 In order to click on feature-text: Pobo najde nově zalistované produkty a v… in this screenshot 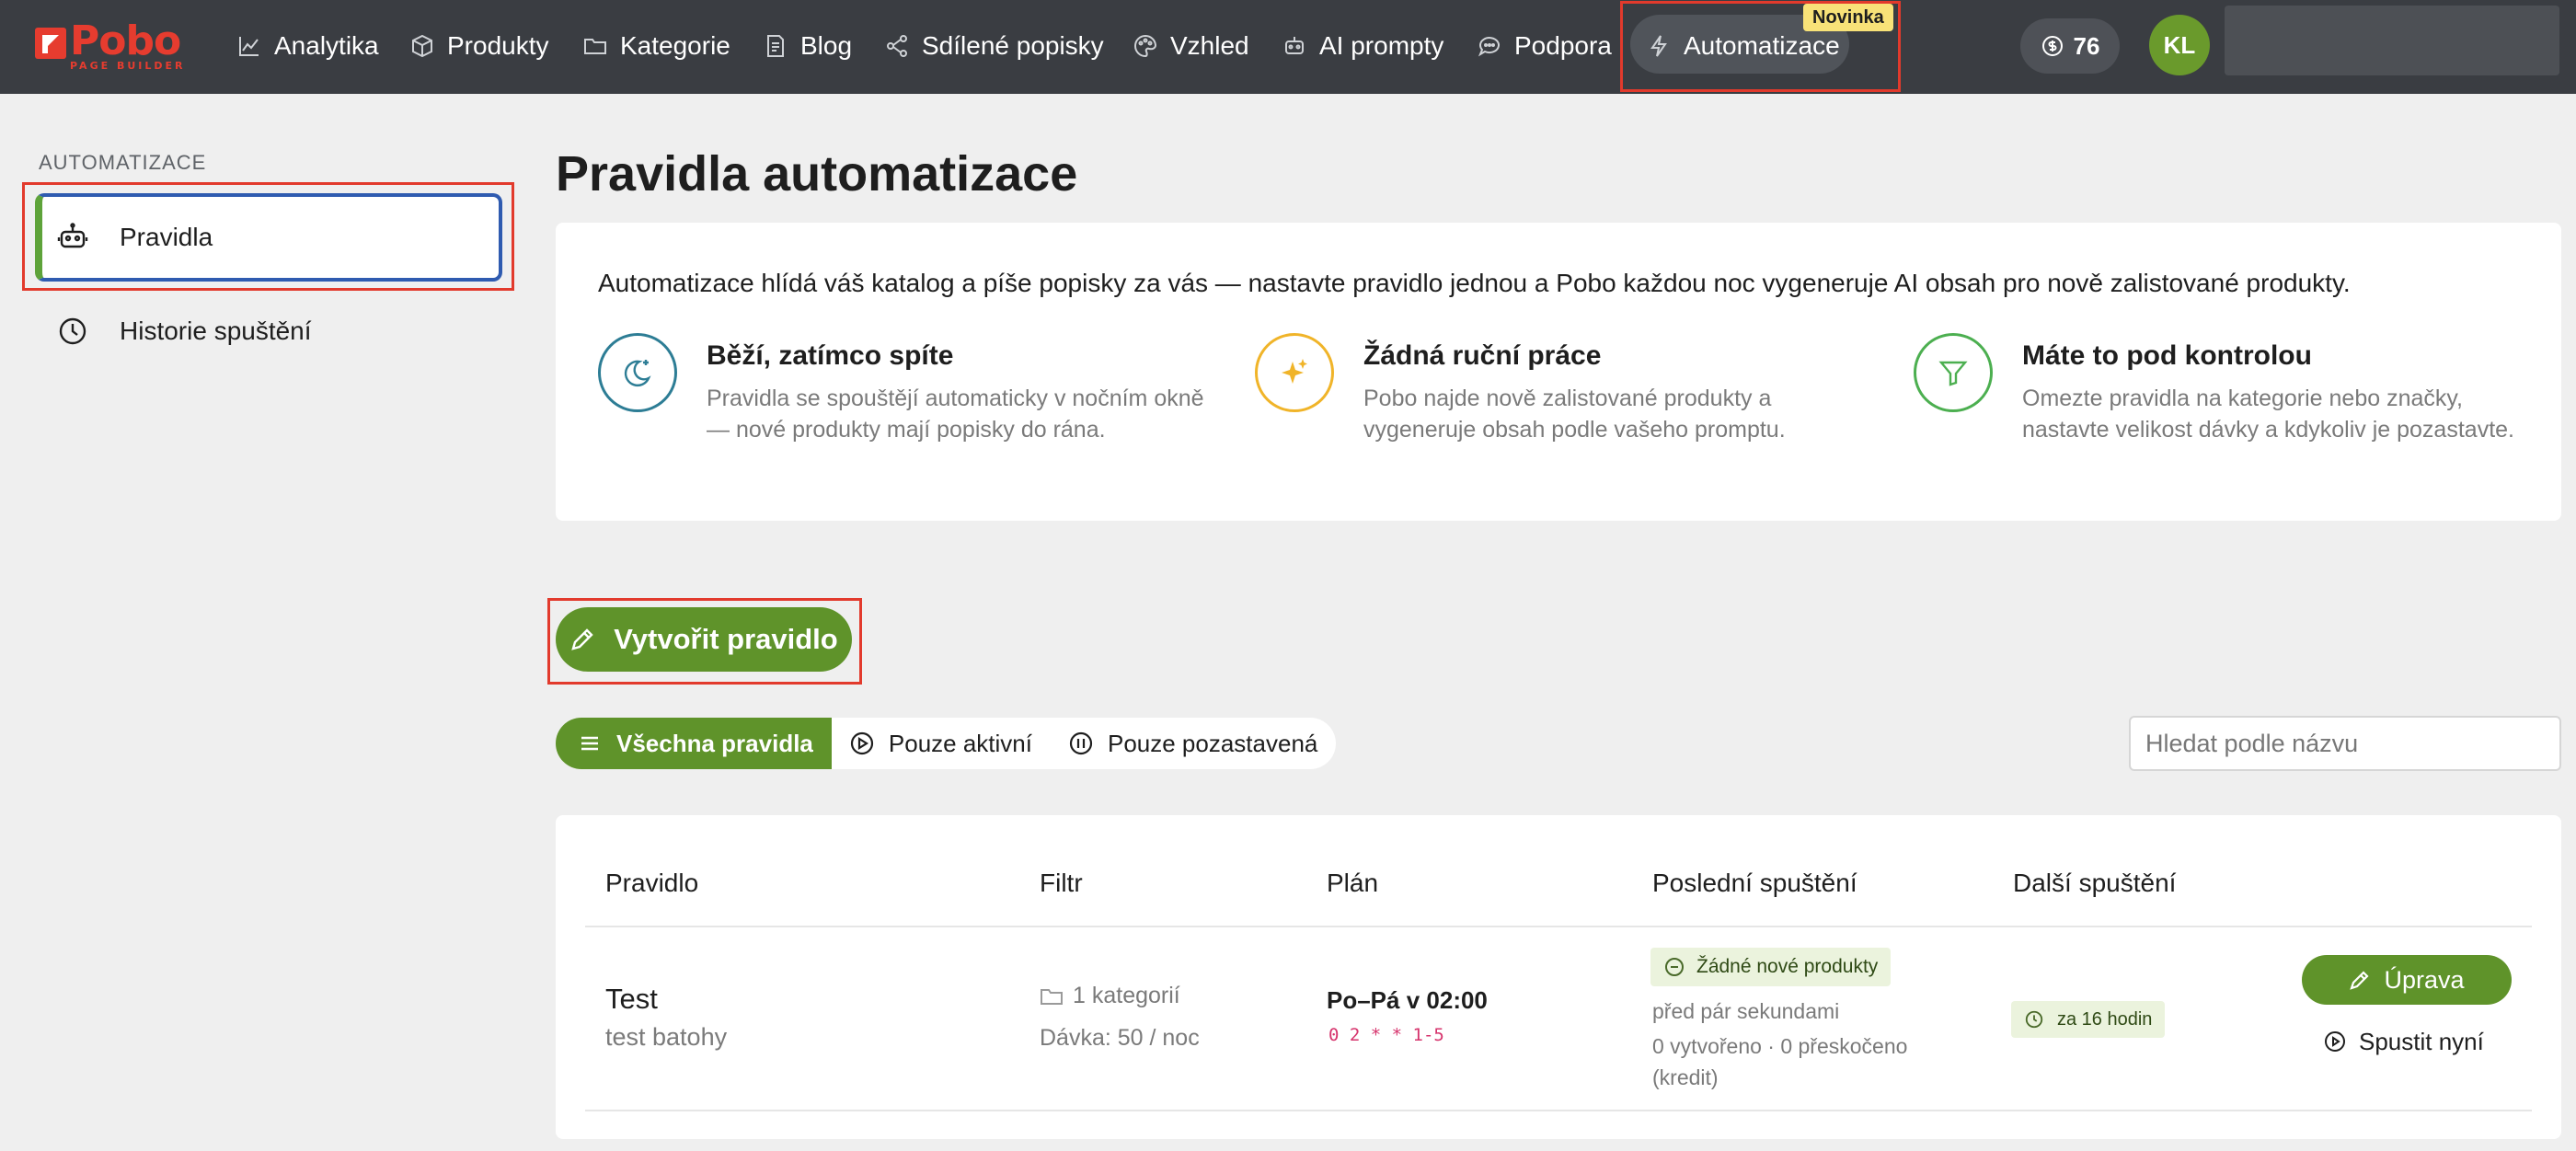, I will do `click(1574, 415)`.